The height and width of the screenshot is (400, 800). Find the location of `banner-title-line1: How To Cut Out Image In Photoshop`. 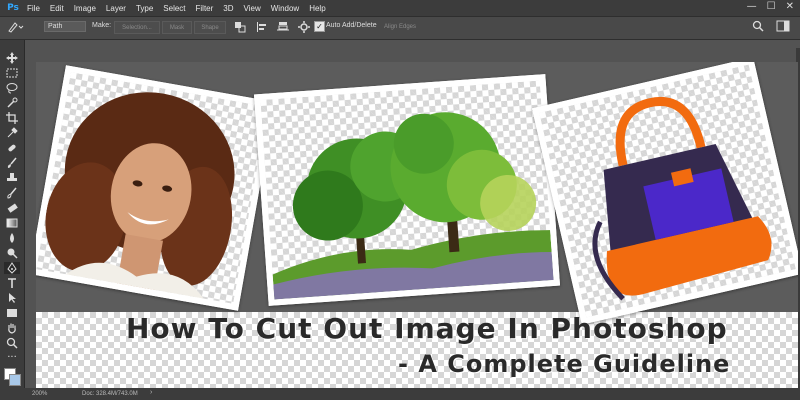

banner-title-line1: How To Cut Out Image In Photoshop is located at coordinates (427, 328).